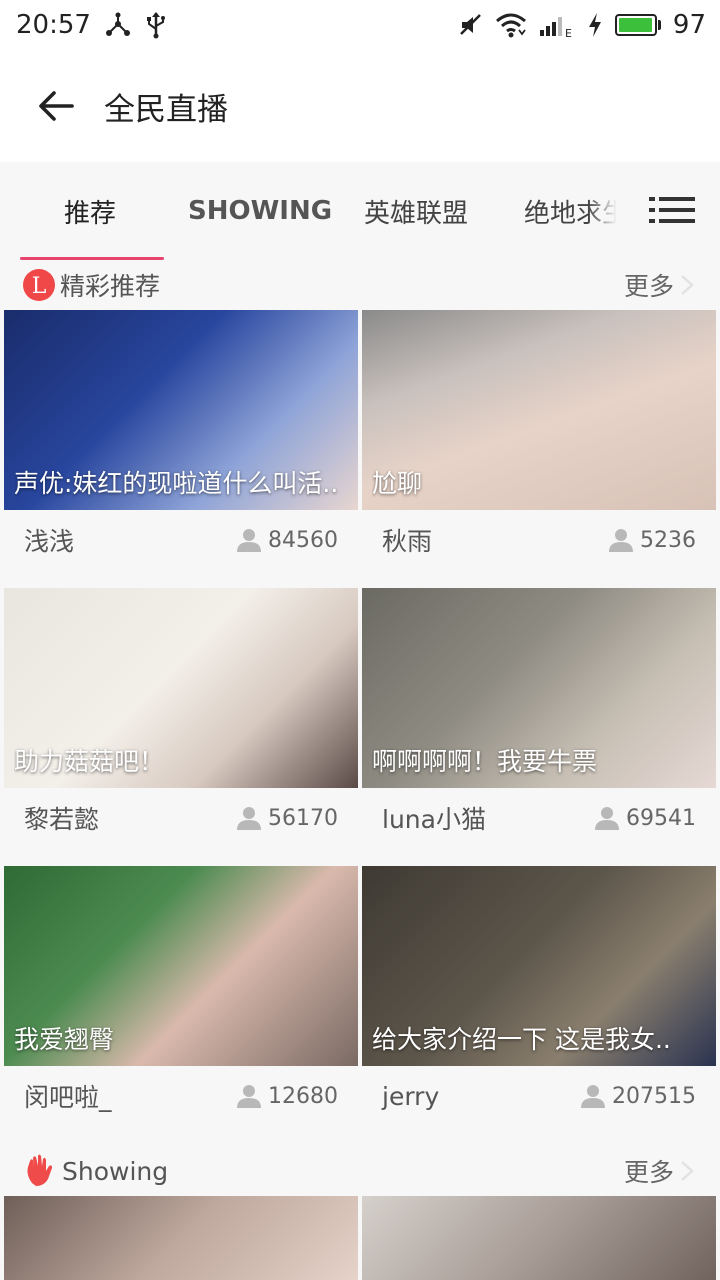  I want to click on card-meta: luna小猫 69541, so click(539, 818).